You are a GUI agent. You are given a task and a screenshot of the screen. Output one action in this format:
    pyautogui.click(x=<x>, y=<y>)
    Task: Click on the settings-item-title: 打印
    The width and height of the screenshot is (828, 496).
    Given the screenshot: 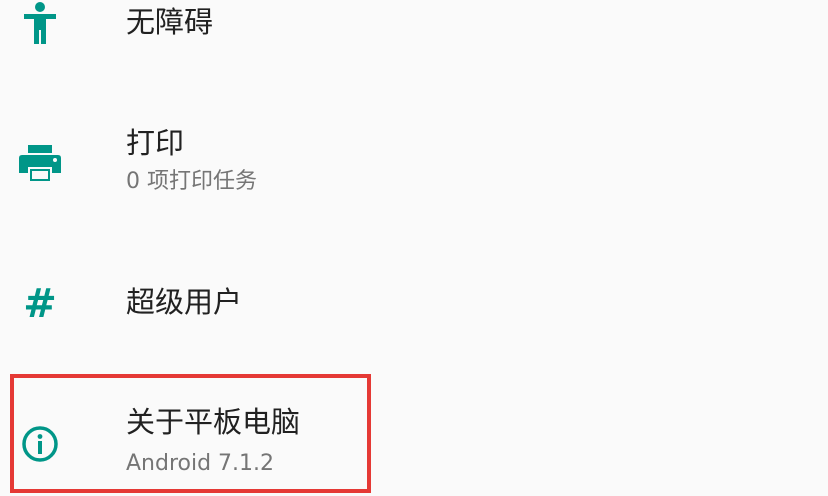 What is the action you would take?
    pyautogui.click(x=155, y=143)
    